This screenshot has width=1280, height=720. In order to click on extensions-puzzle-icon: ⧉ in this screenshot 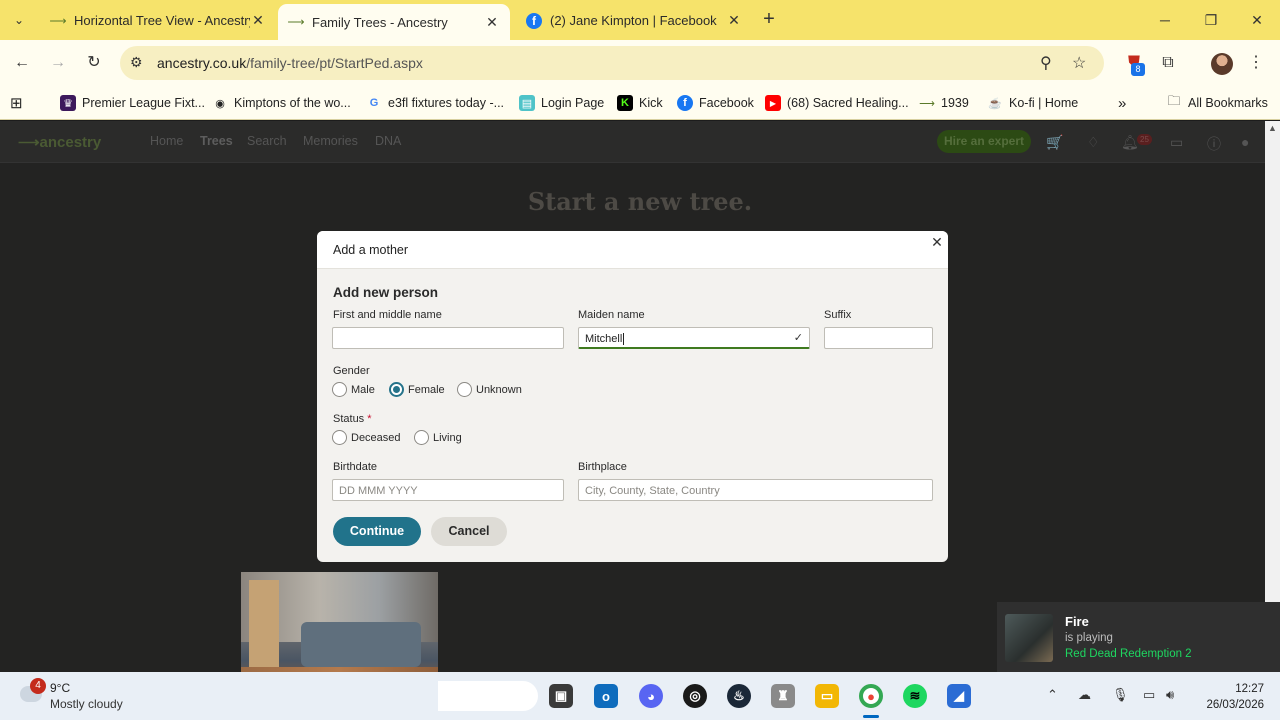, I will do `click(1168, 63)`.